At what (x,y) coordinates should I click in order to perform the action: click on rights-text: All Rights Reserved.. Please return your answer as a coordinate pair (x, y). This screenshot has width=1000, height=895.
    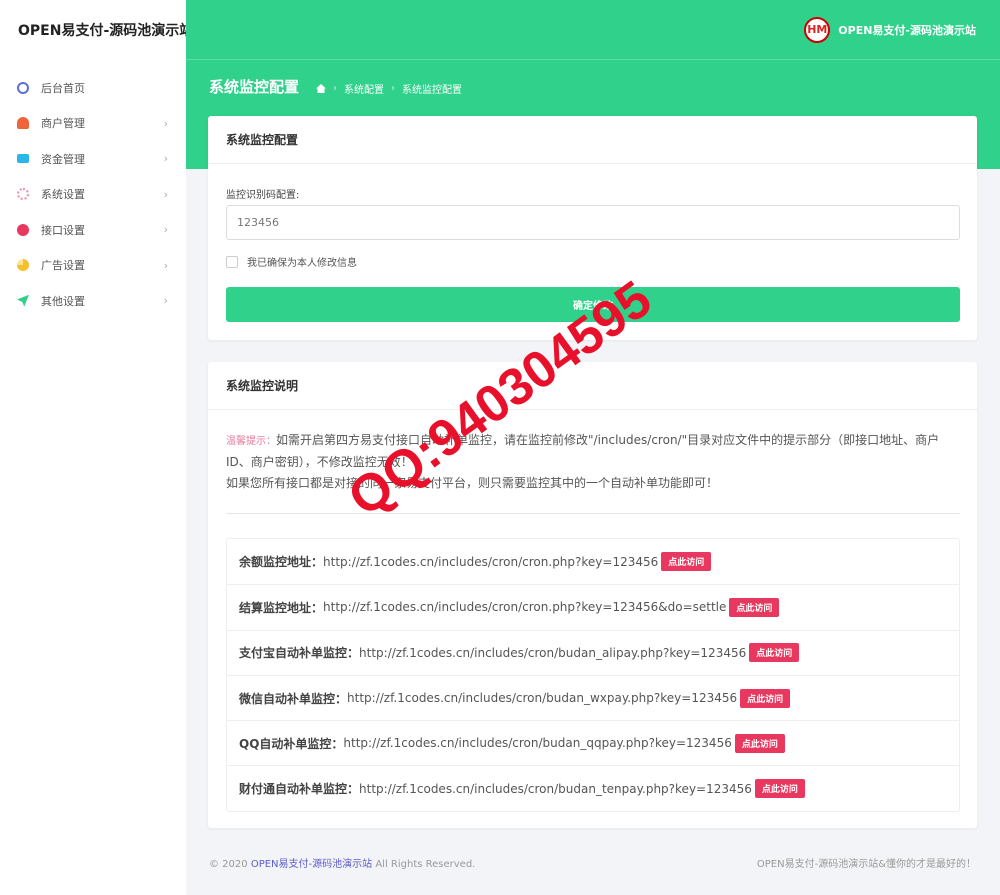
    Looking at the image, I should click on (425, 864).